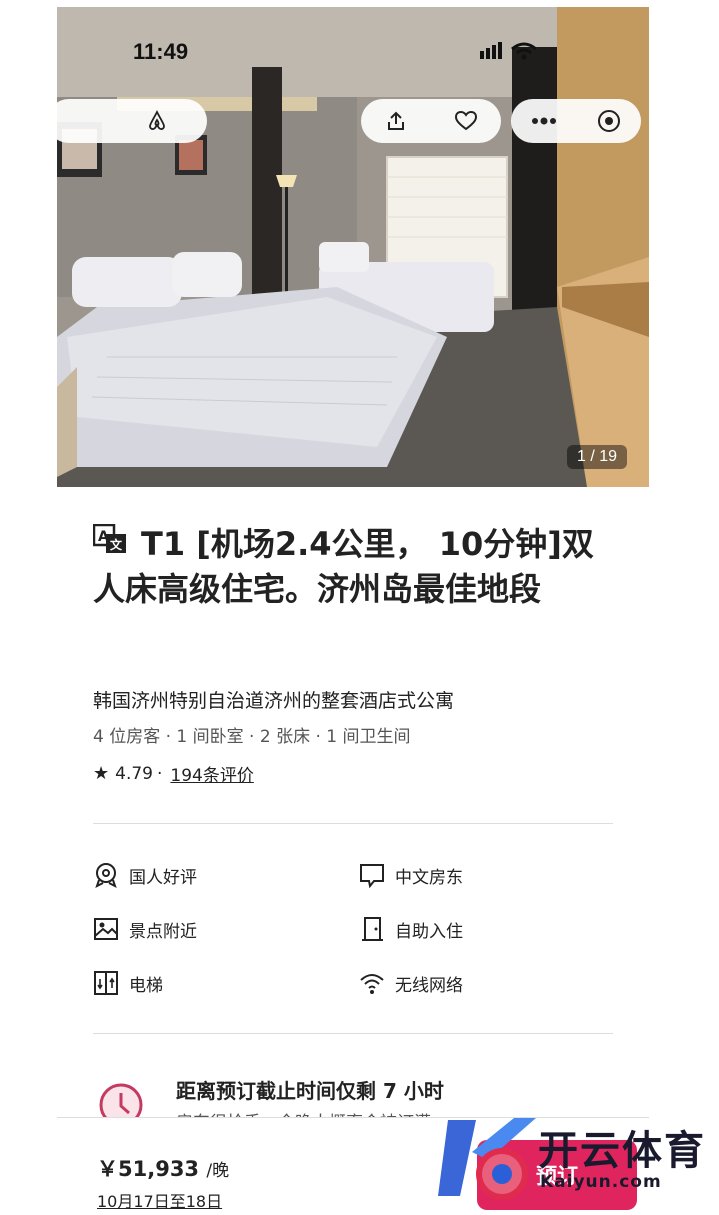 This screenshot has width=719, height=1215. I want to click on price-amount: ￥51,933, so click(148, 1169).